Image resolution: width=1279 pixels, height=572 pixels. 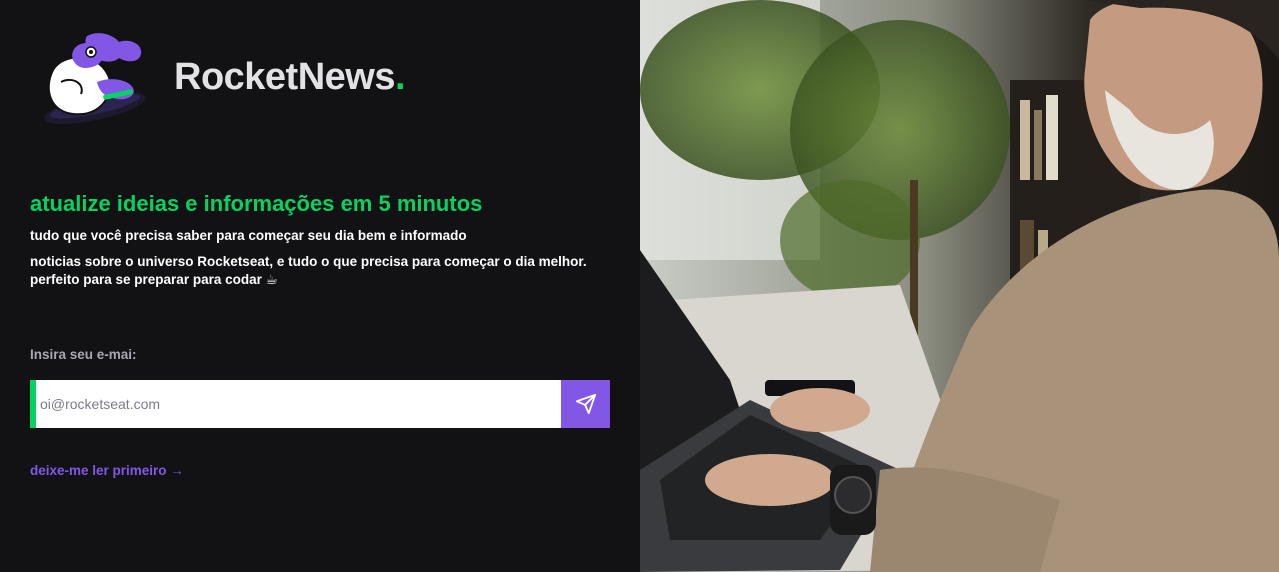 What do you see at coordinates (95, 78) in the screenshot?
I see `astronaut-logo-icon` at bounding box center [95, 78].